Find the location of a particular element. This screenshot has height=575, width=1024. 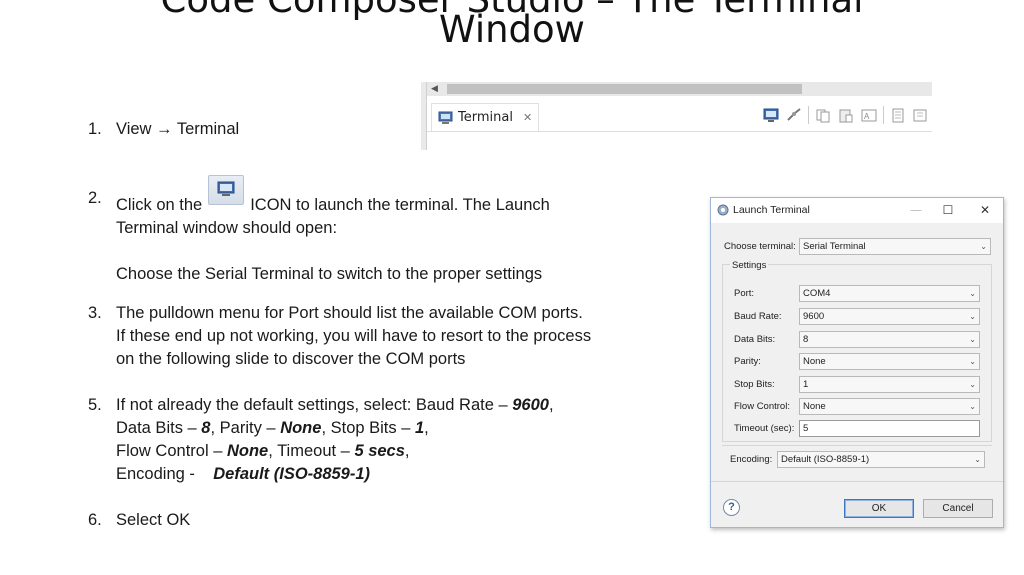

timeout-input: 5 is located at coordinates (889, 428).